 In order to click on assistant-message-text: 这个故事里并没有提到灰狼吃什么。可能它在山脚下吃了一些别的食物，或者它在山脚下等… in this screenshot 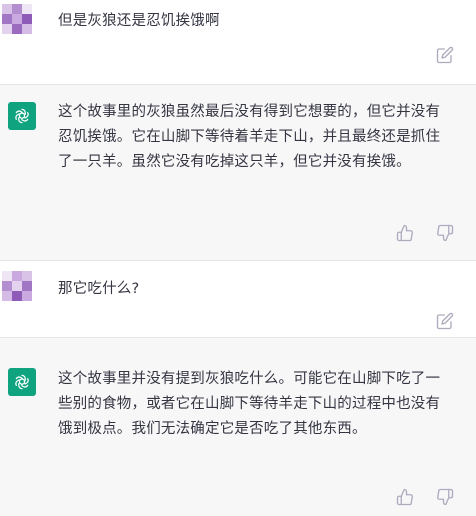, I will do `click(249, 404)`.